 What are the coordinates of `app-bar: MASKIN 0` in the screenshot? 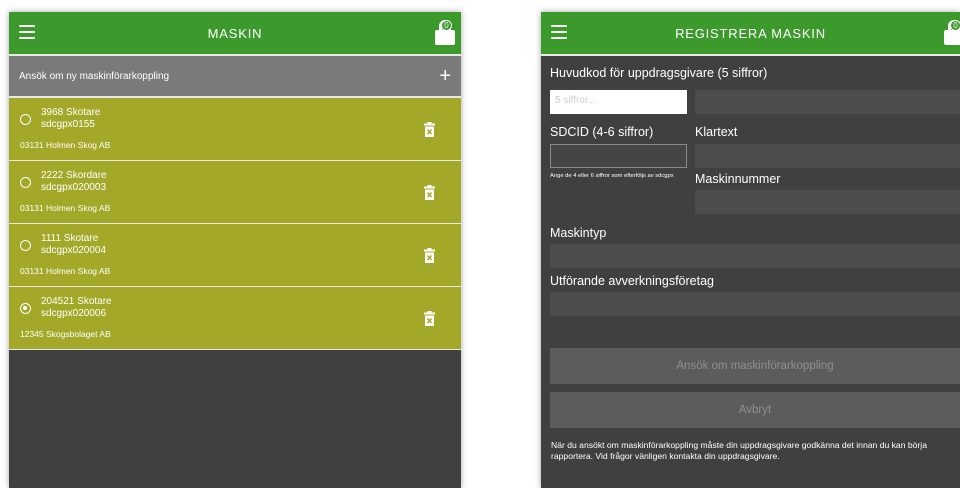 It's located at (235, 34).